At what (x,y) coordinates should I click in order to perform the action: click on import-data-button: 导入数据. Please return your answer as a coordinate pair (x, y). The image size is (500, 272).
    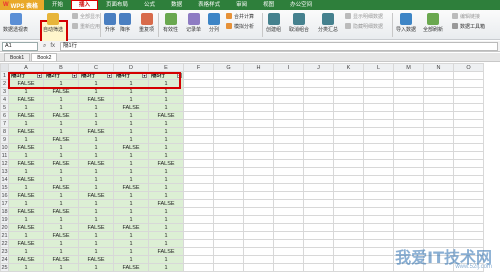
    Looking at the image, I should click on (406, 23).